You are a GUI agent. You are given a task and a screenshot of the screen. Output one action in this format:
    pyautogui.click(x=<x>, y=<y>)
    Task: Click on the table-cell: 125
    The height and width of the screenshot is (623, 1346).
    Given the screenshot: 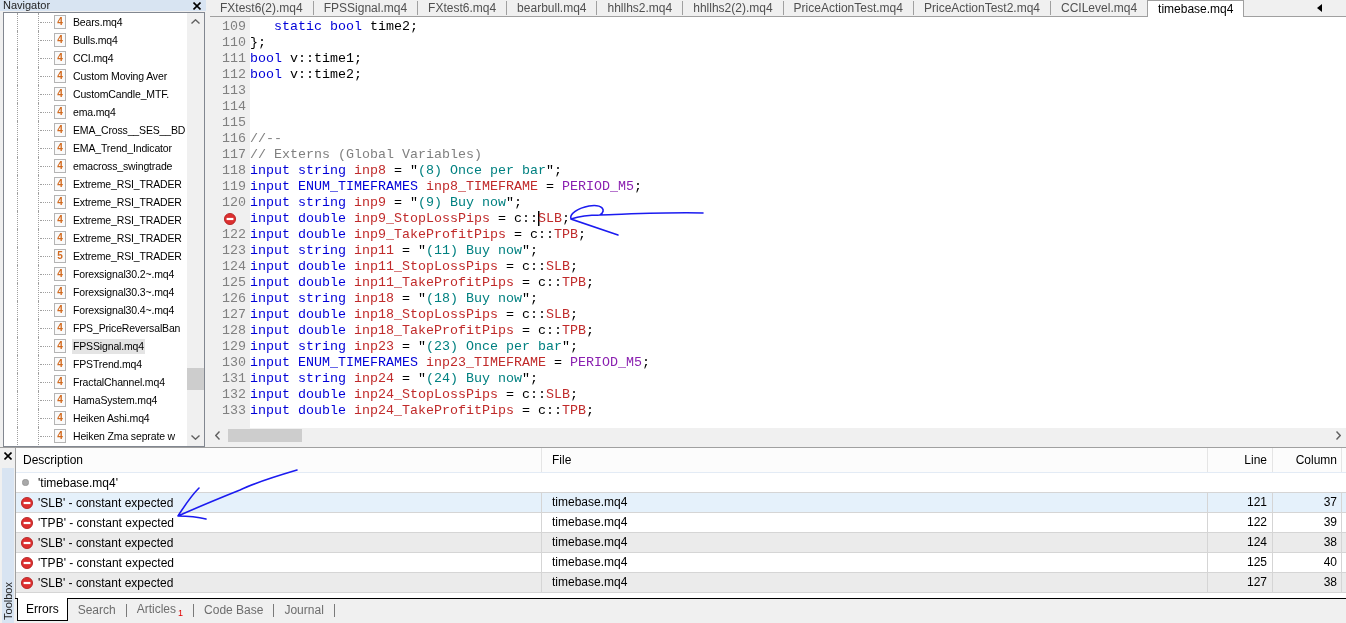 What is the action you would take?
    pyautogui.click(x=1240, y=562)
    